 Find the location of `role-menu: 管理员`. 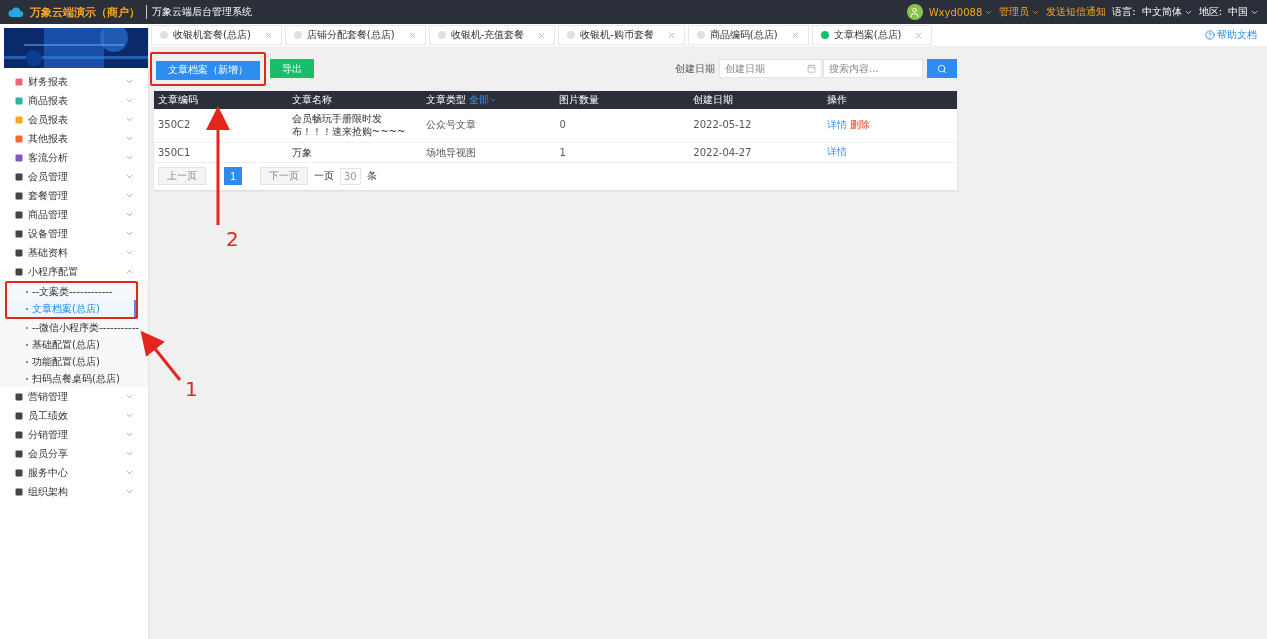

role-menu: 管理员 is located at coordinates (1020, 12).